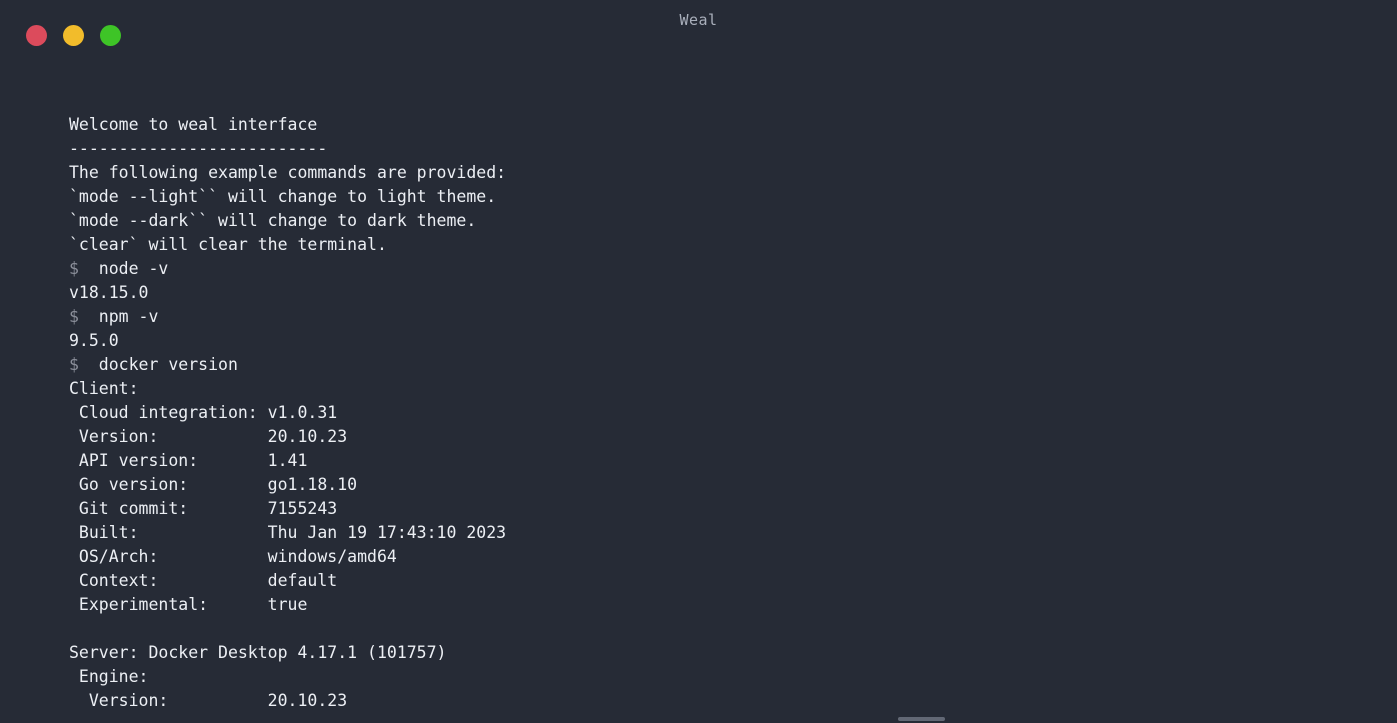 This screenshot has width=1397, height=723. Describe the element at coordinates (188, 460) in the screenshot. I see `terminal-output-line: API version: 1.41` at that location.